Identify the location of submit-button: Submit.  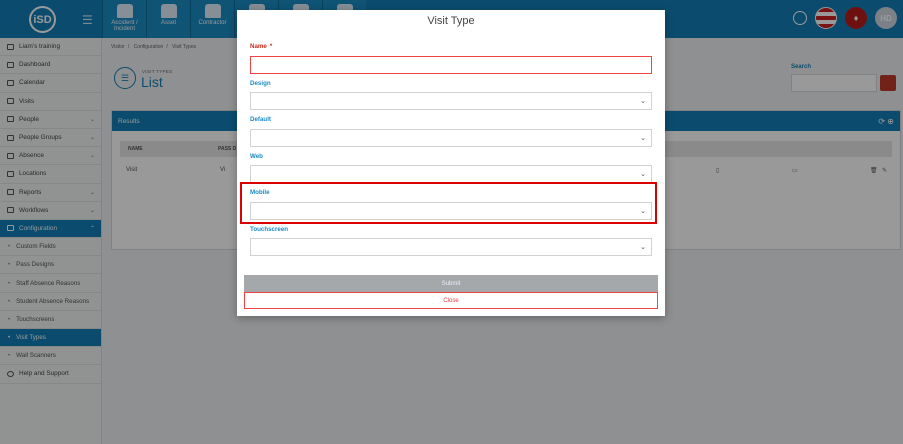
(451, 283).